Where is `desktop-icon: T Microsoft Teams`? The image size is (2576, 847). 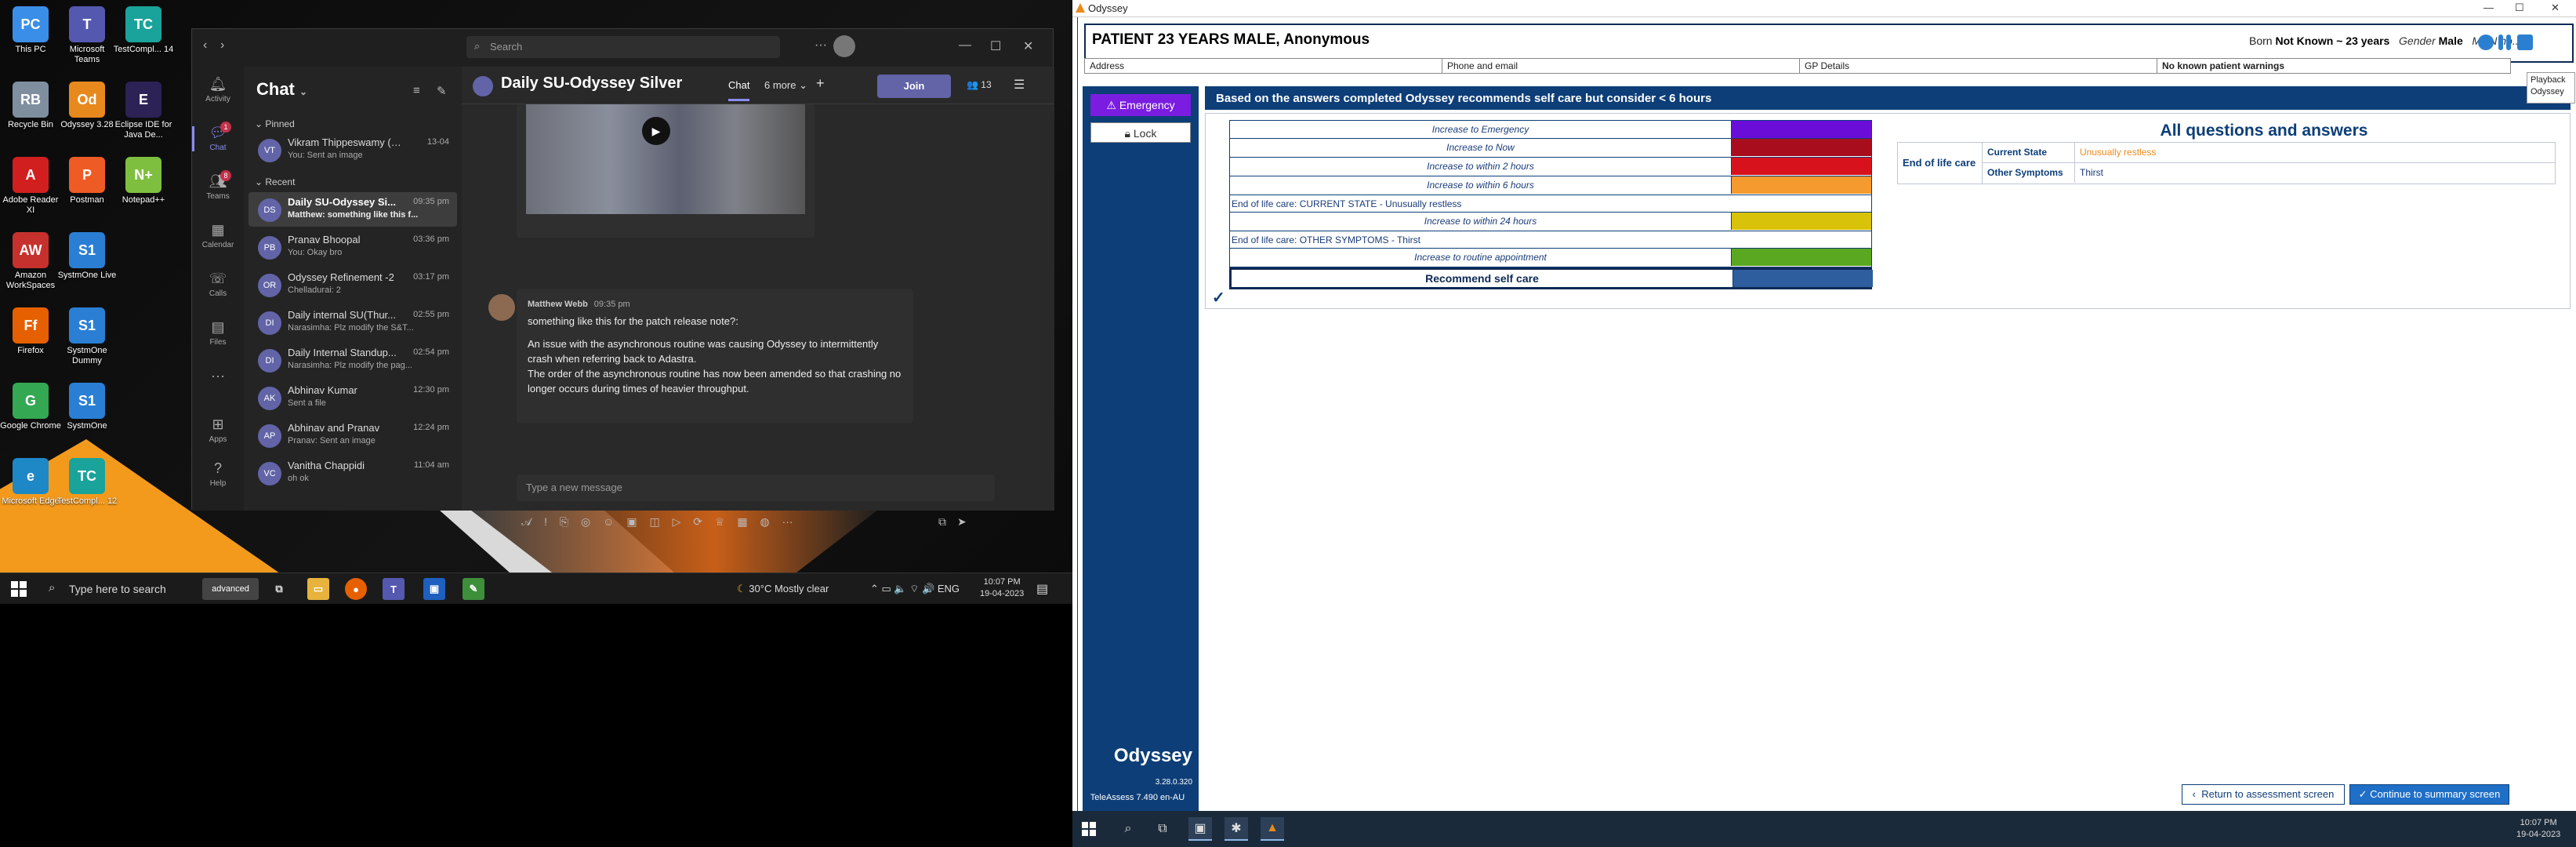
desktop-icon: T Microsoft Teams is located at coordinates (87, 35).